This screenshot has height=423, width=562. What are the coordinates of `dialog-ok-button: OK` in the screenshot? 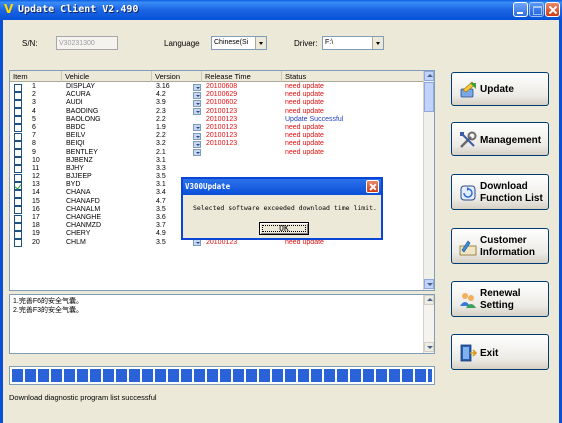 It's located at (284, 228).